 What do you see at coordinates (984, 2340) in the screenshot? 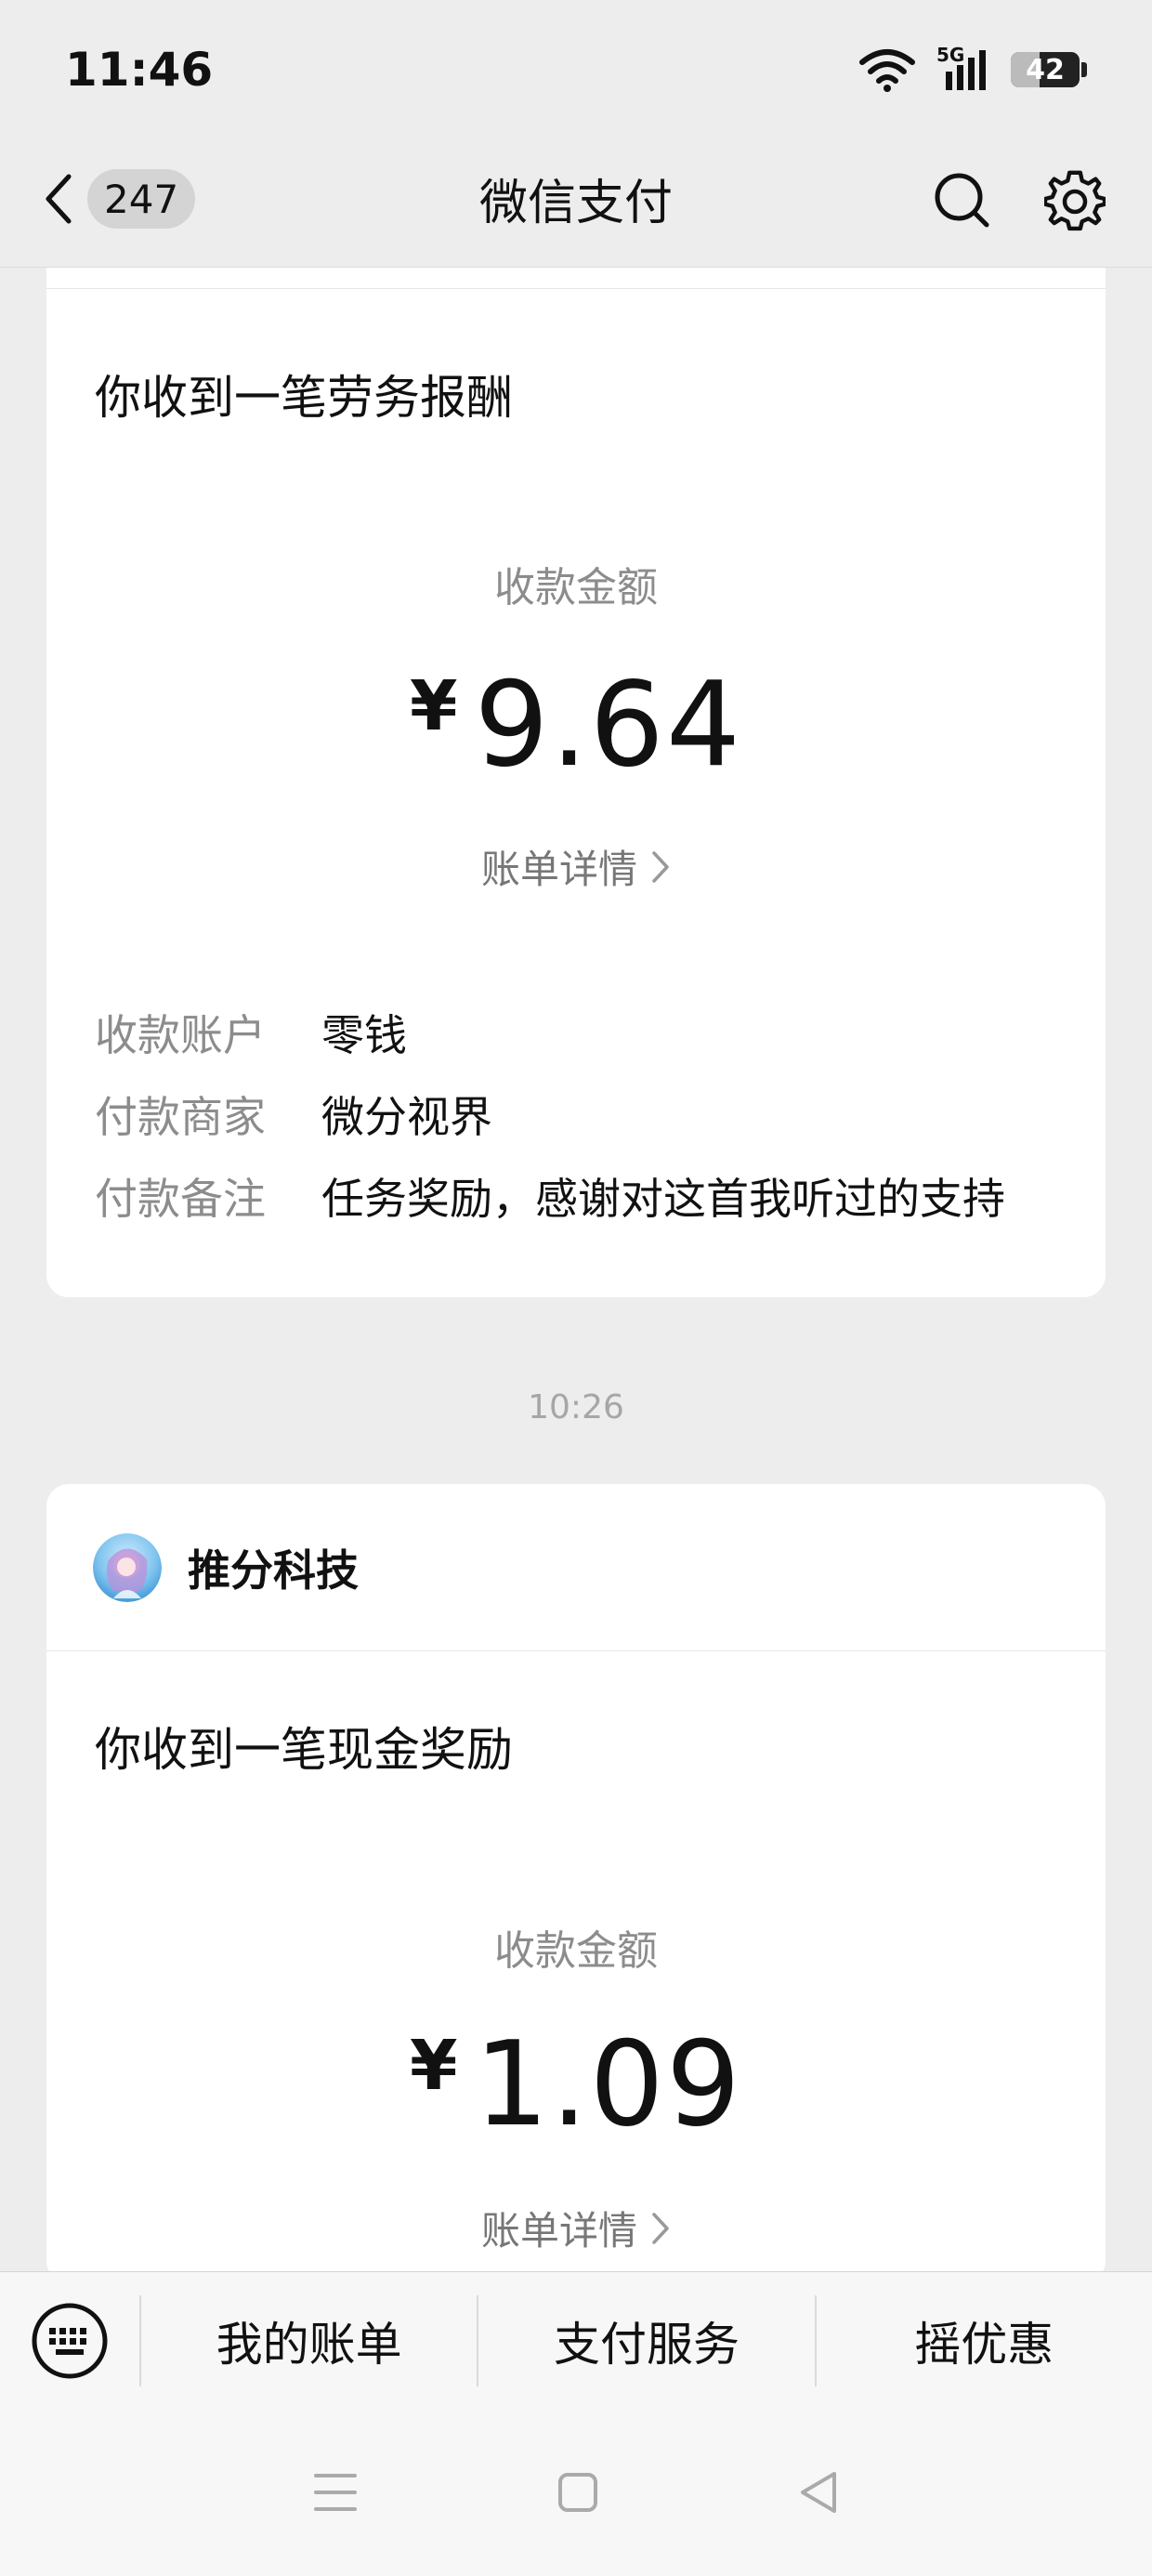
I see `menu-item-shake-deals: 摇优惠` at bounding box center [984, 2340].